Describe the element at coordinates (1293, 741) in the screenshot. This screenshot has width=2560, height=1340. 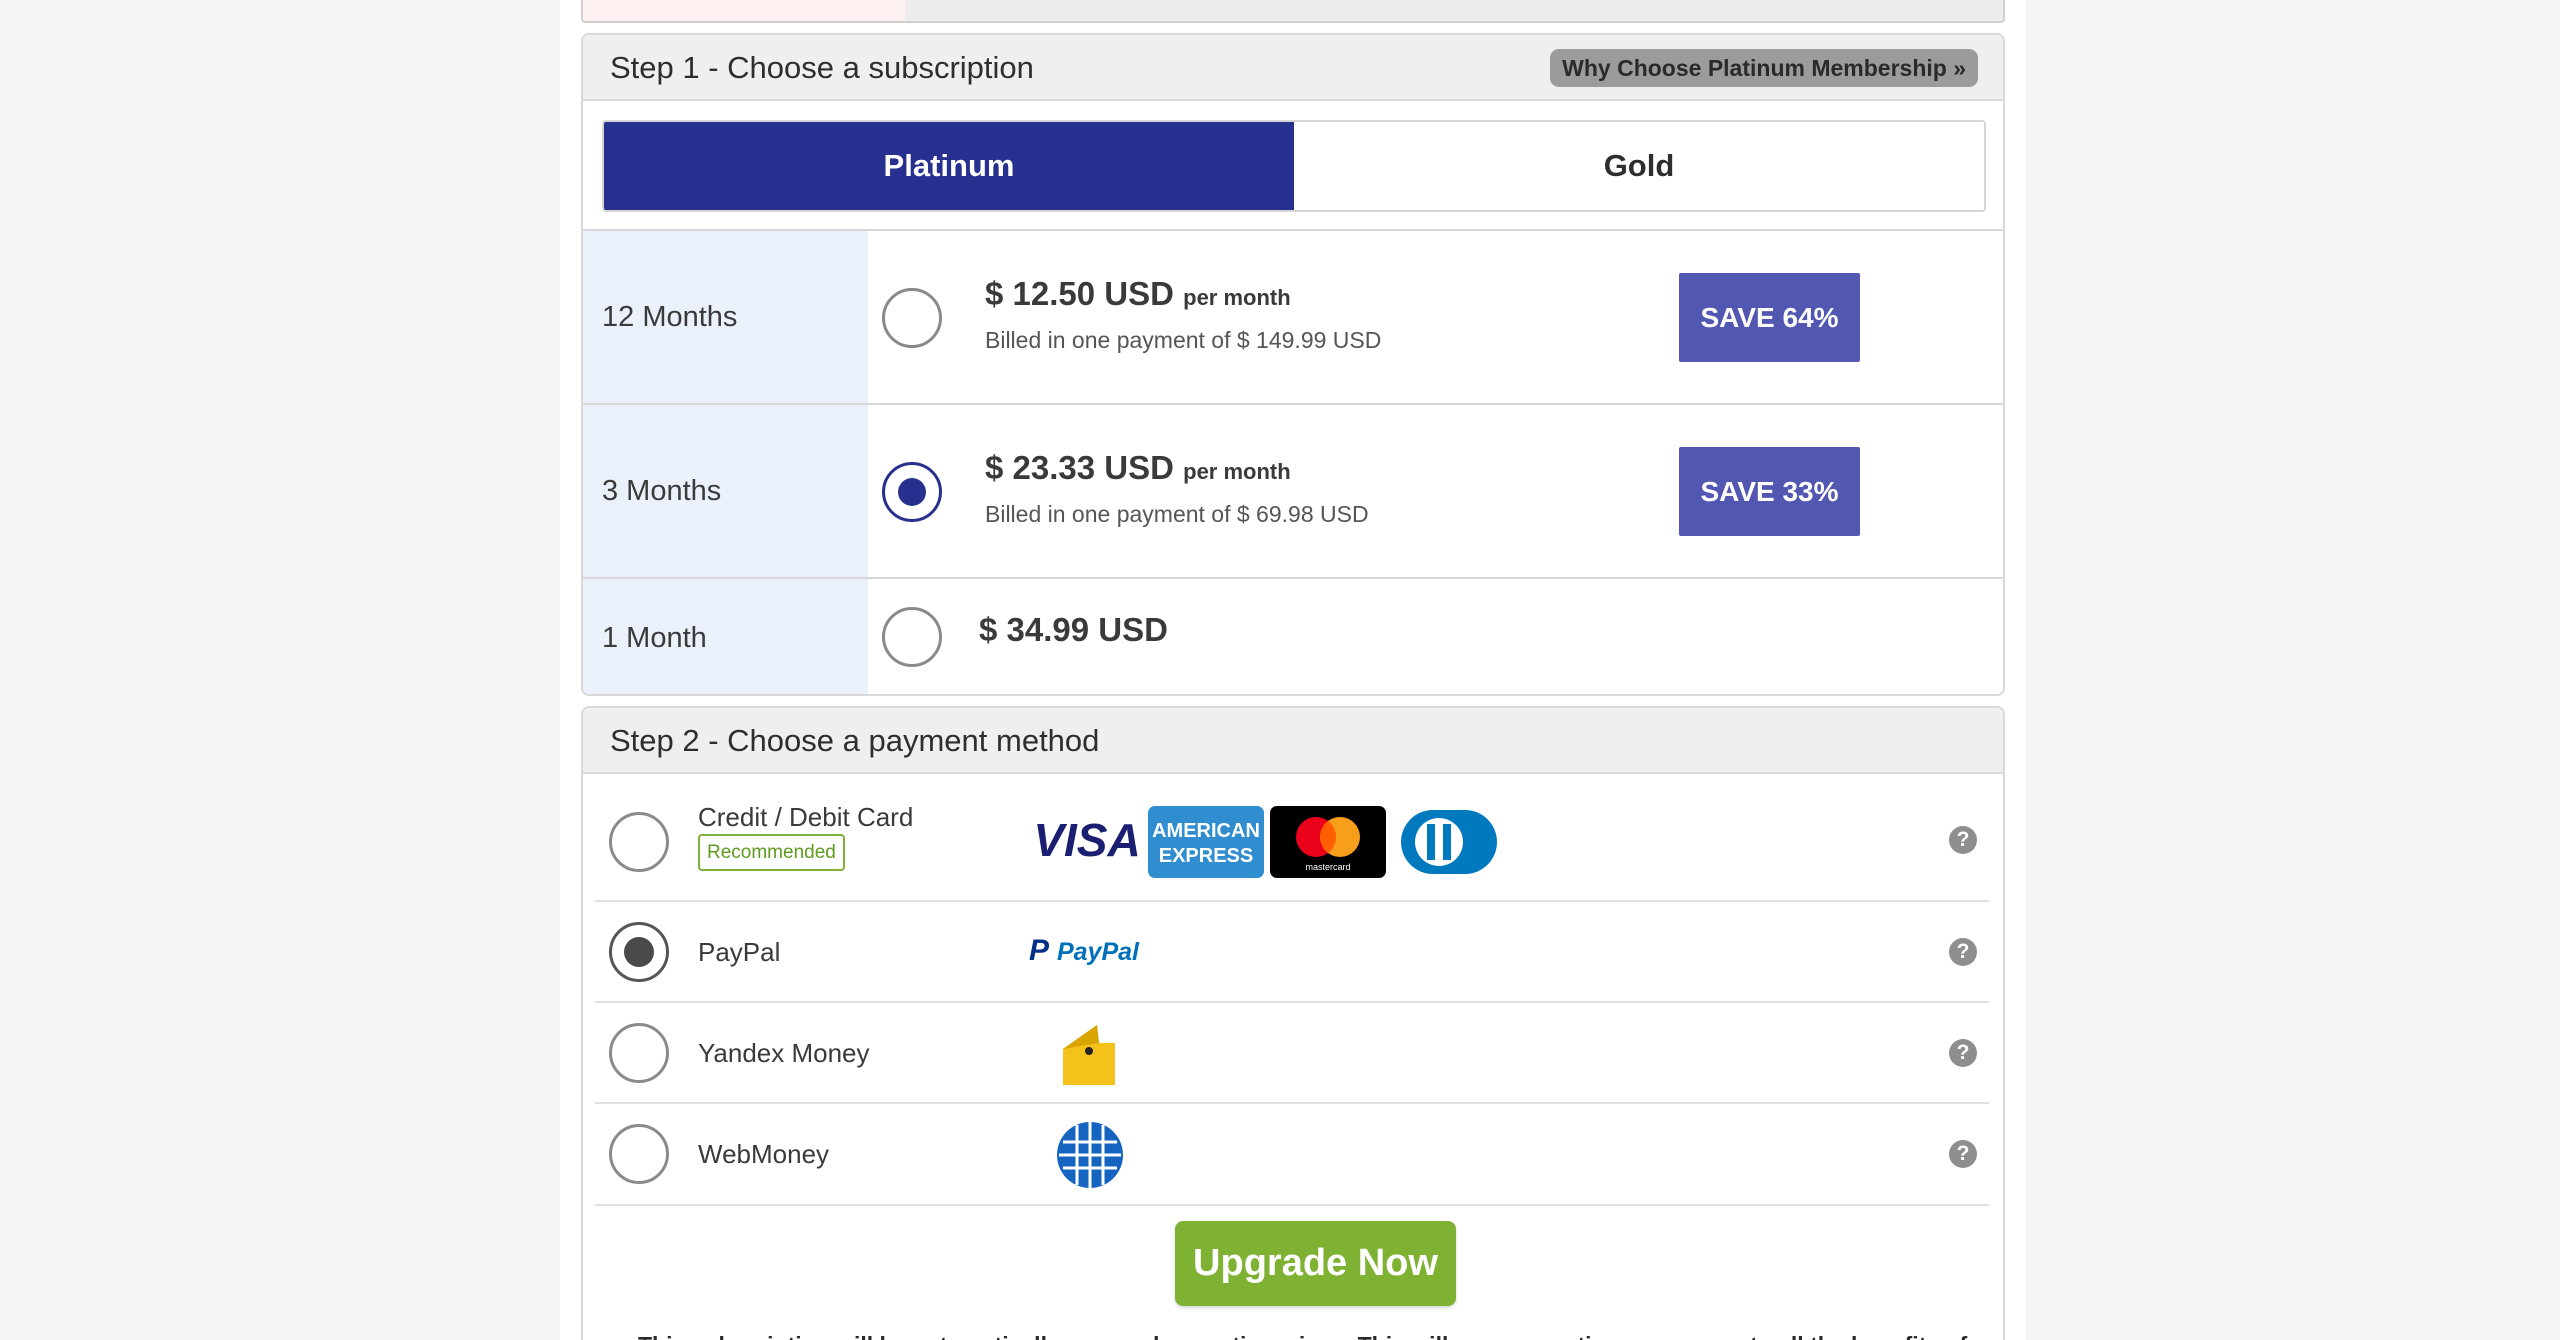
I see `payment-panel-header: Step 2 - Choose a payment method` at that location.